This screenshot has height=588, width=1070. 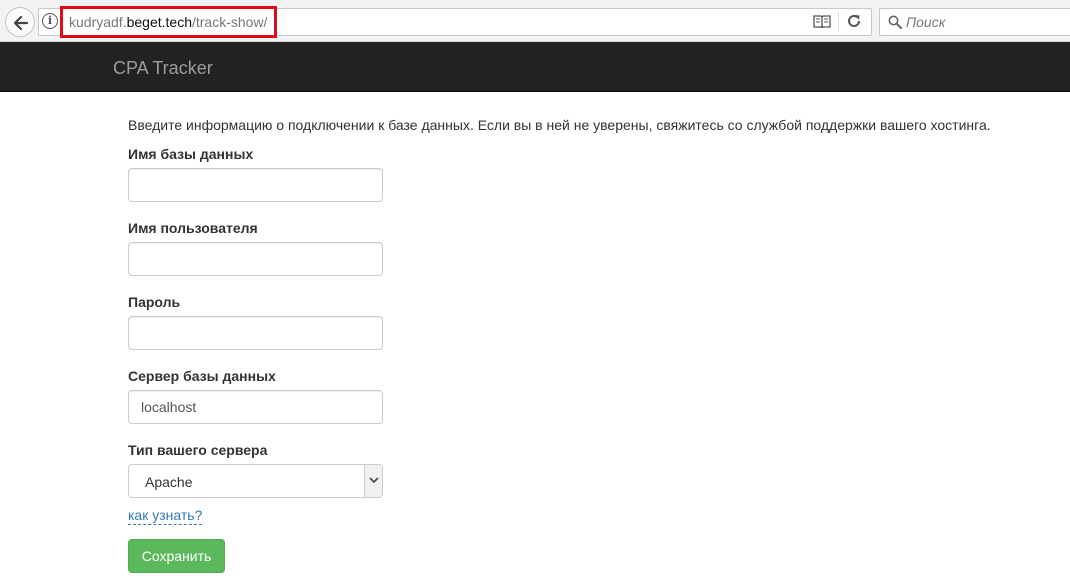 I want to click on back-arrow-icon, so click(x=21, y=23).